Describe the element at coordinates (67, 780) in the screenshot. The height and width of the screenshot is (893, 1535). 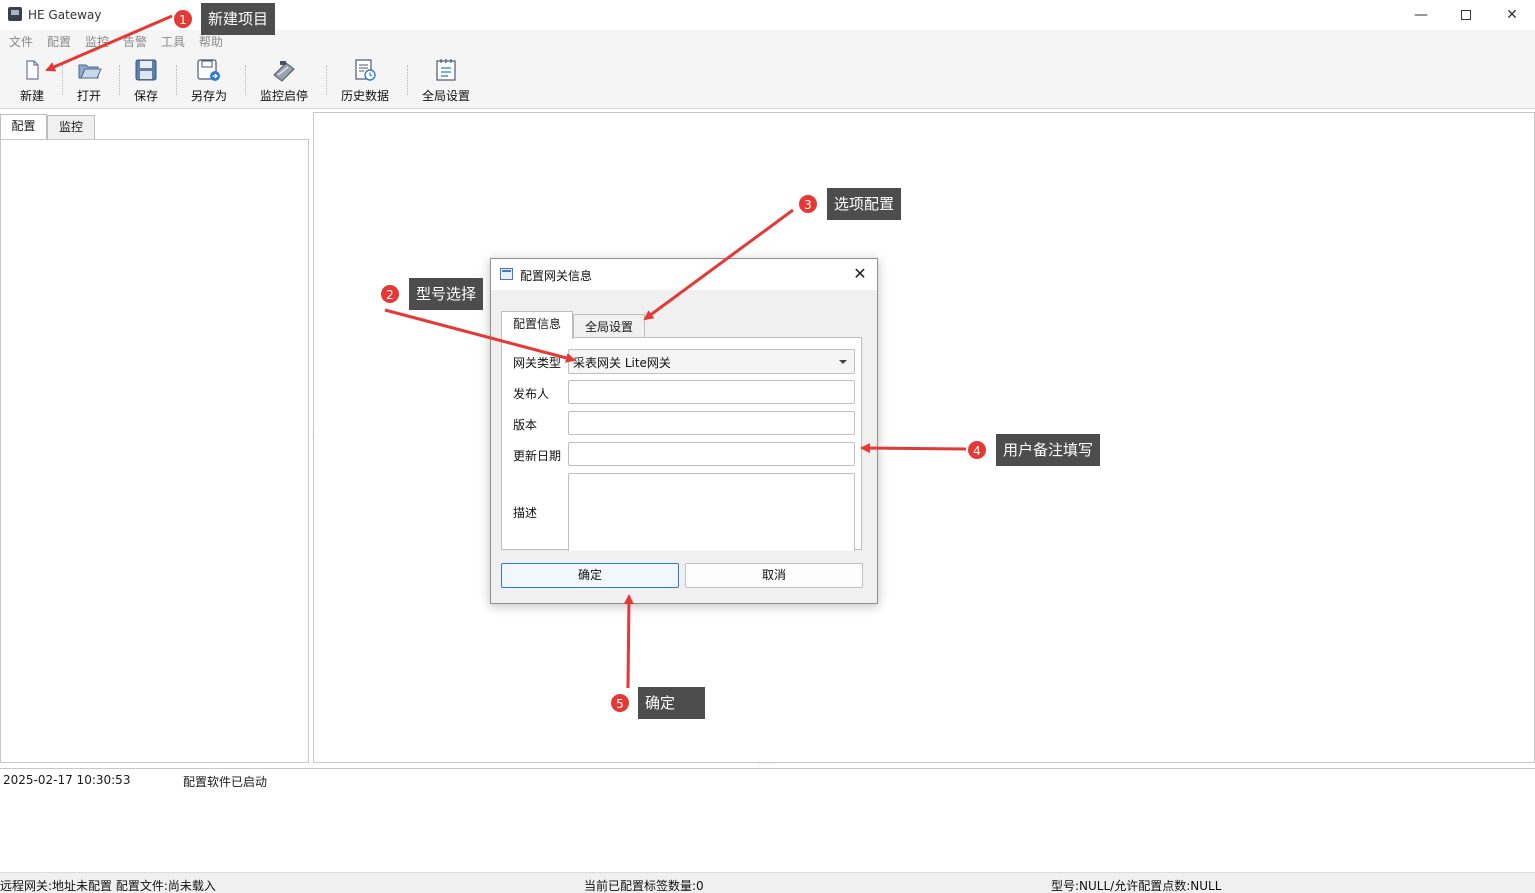
I see `log-timestamp: 2025-02-17 10:30:53` at that location.